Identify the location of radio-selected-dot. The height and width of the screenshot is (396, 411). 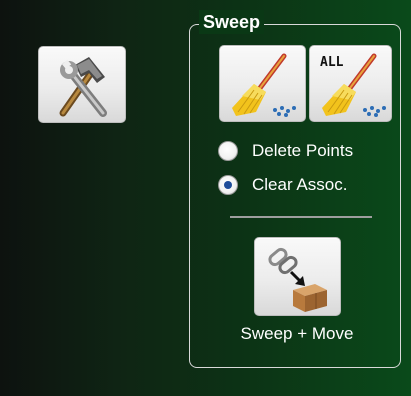
(228, 185).